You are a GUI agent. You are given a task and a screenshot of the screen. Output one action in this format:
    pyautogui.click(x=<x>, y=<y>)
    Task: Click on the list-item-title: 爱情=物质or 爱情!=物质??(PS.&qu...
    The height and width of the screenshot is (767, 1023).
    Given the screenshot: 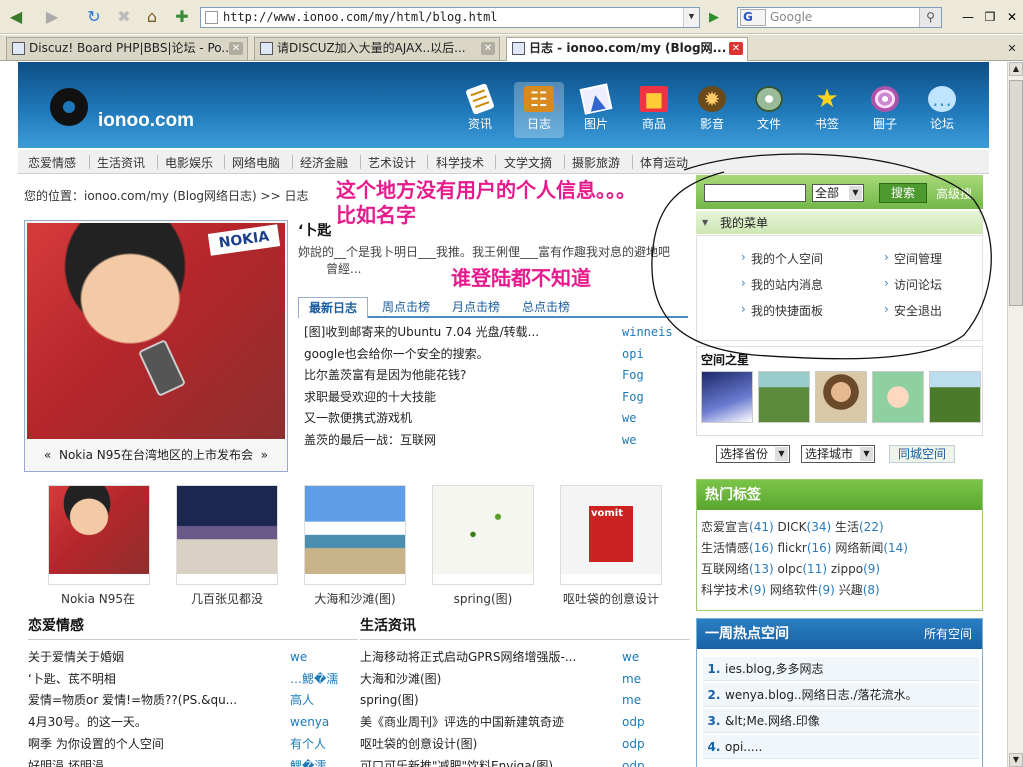 What is the action you would take?
    pyautogui.click(x=132, y=700)
    